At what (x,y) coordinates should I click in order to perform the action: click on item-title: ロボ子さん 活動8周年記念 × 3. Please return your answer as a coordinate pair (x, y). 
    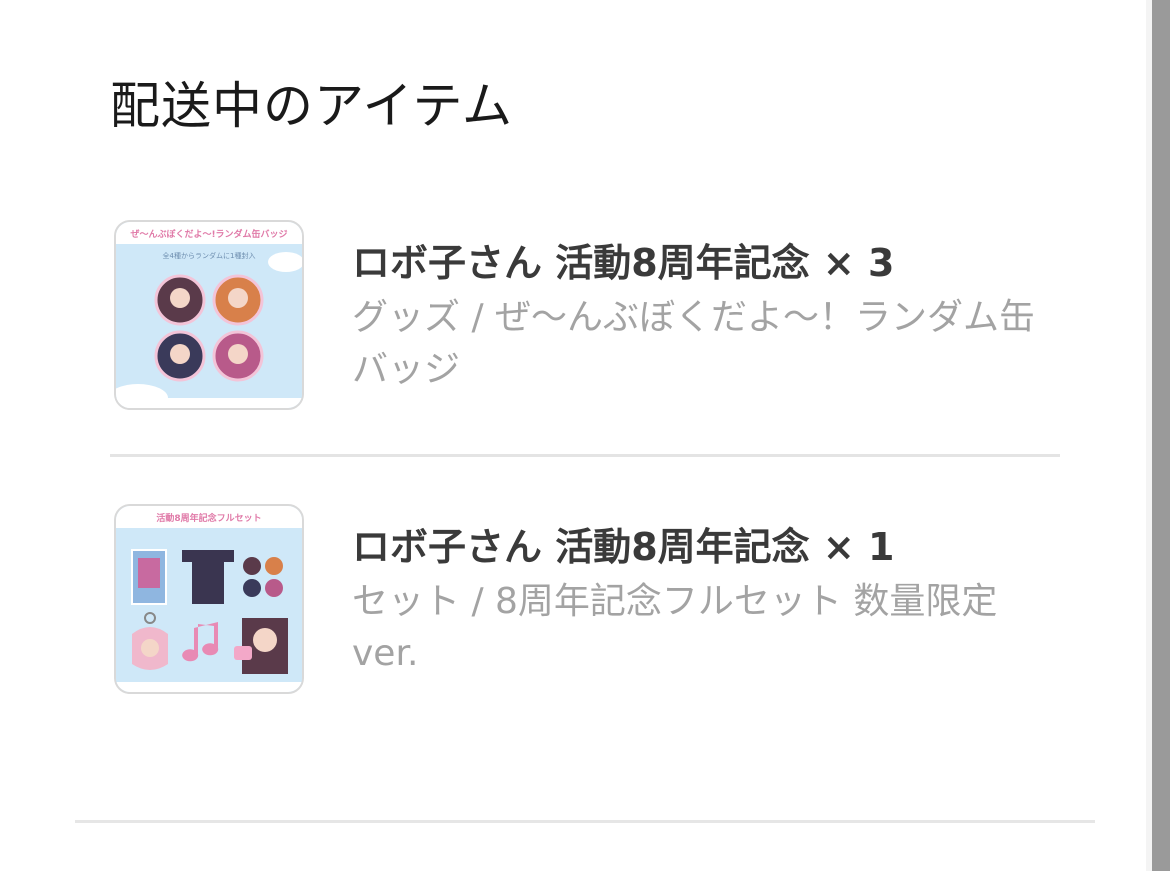
    Looking at the image, I should click on (707, 263).